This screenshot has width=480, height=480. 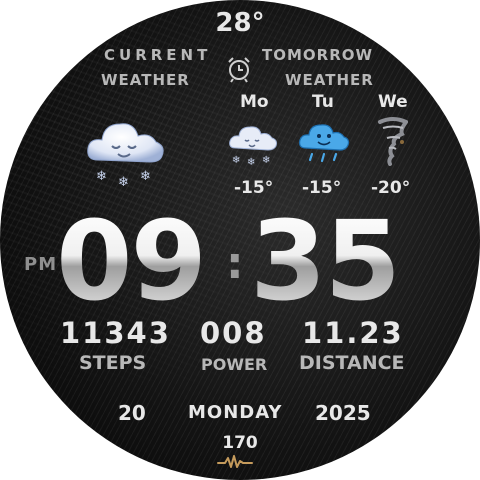 What do you see at coordinates (235, 462) in the screenshot?
I see `heart-rate-icon` at bounding box center [235, 462].